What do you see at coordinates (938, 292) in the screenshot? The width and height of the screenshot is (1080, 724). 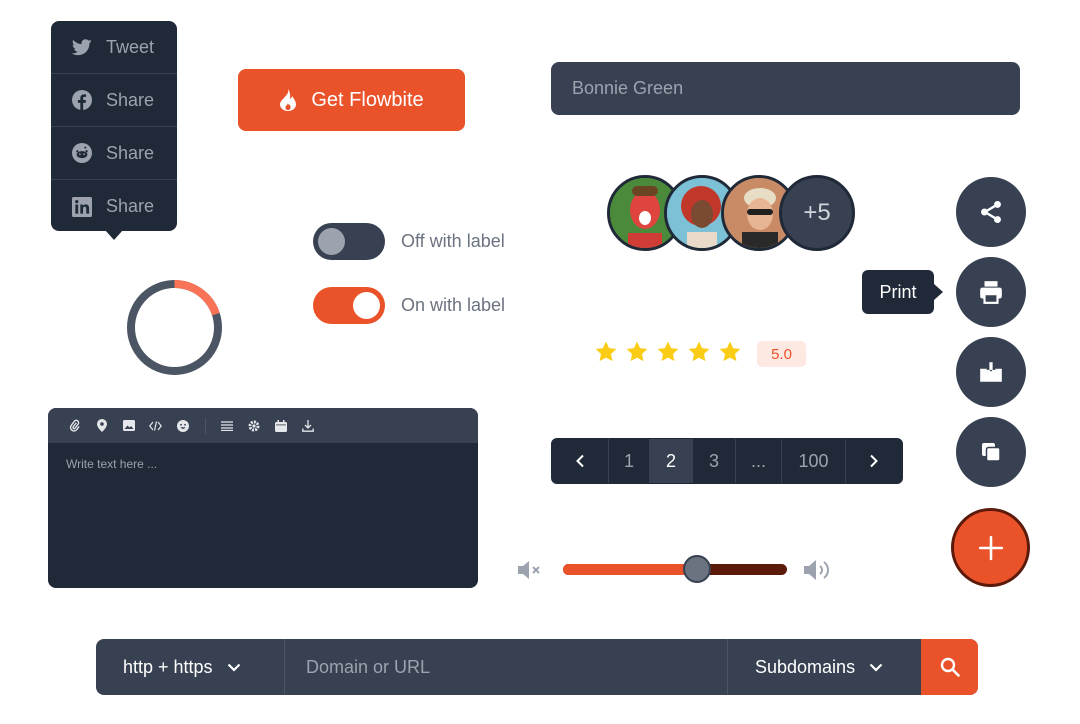 I see `print-tooltip-arrow` at bounding box center [938, 292].